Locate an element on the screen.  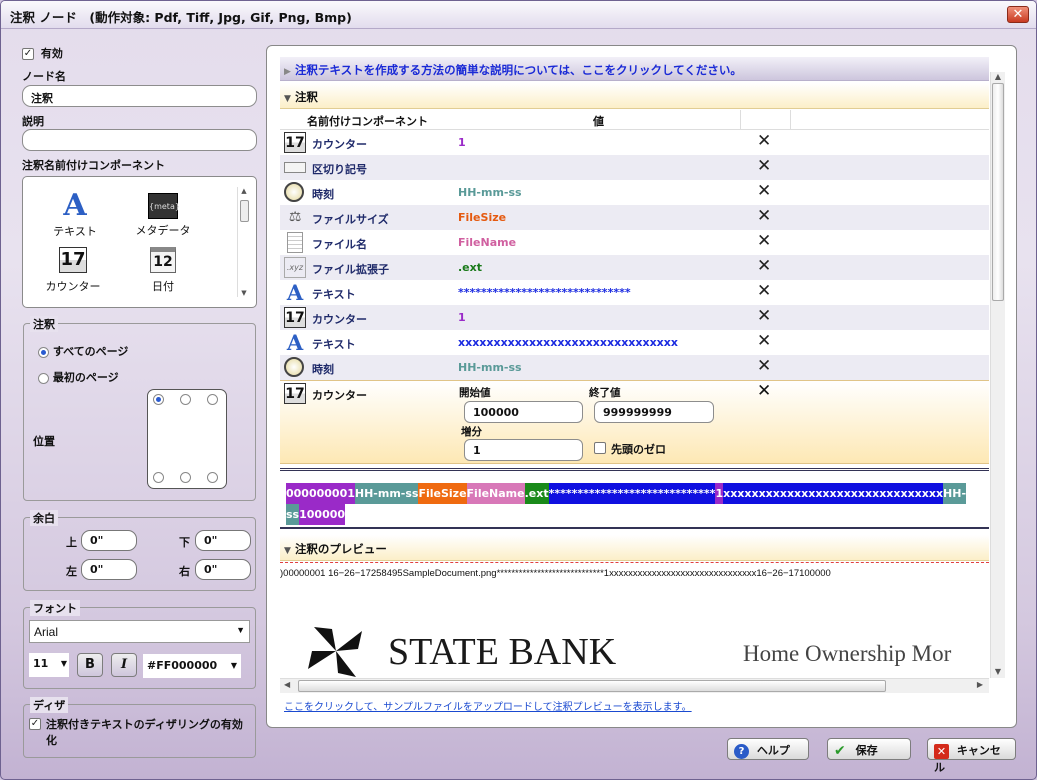
position-top-left is located at coordinates (158, 399).